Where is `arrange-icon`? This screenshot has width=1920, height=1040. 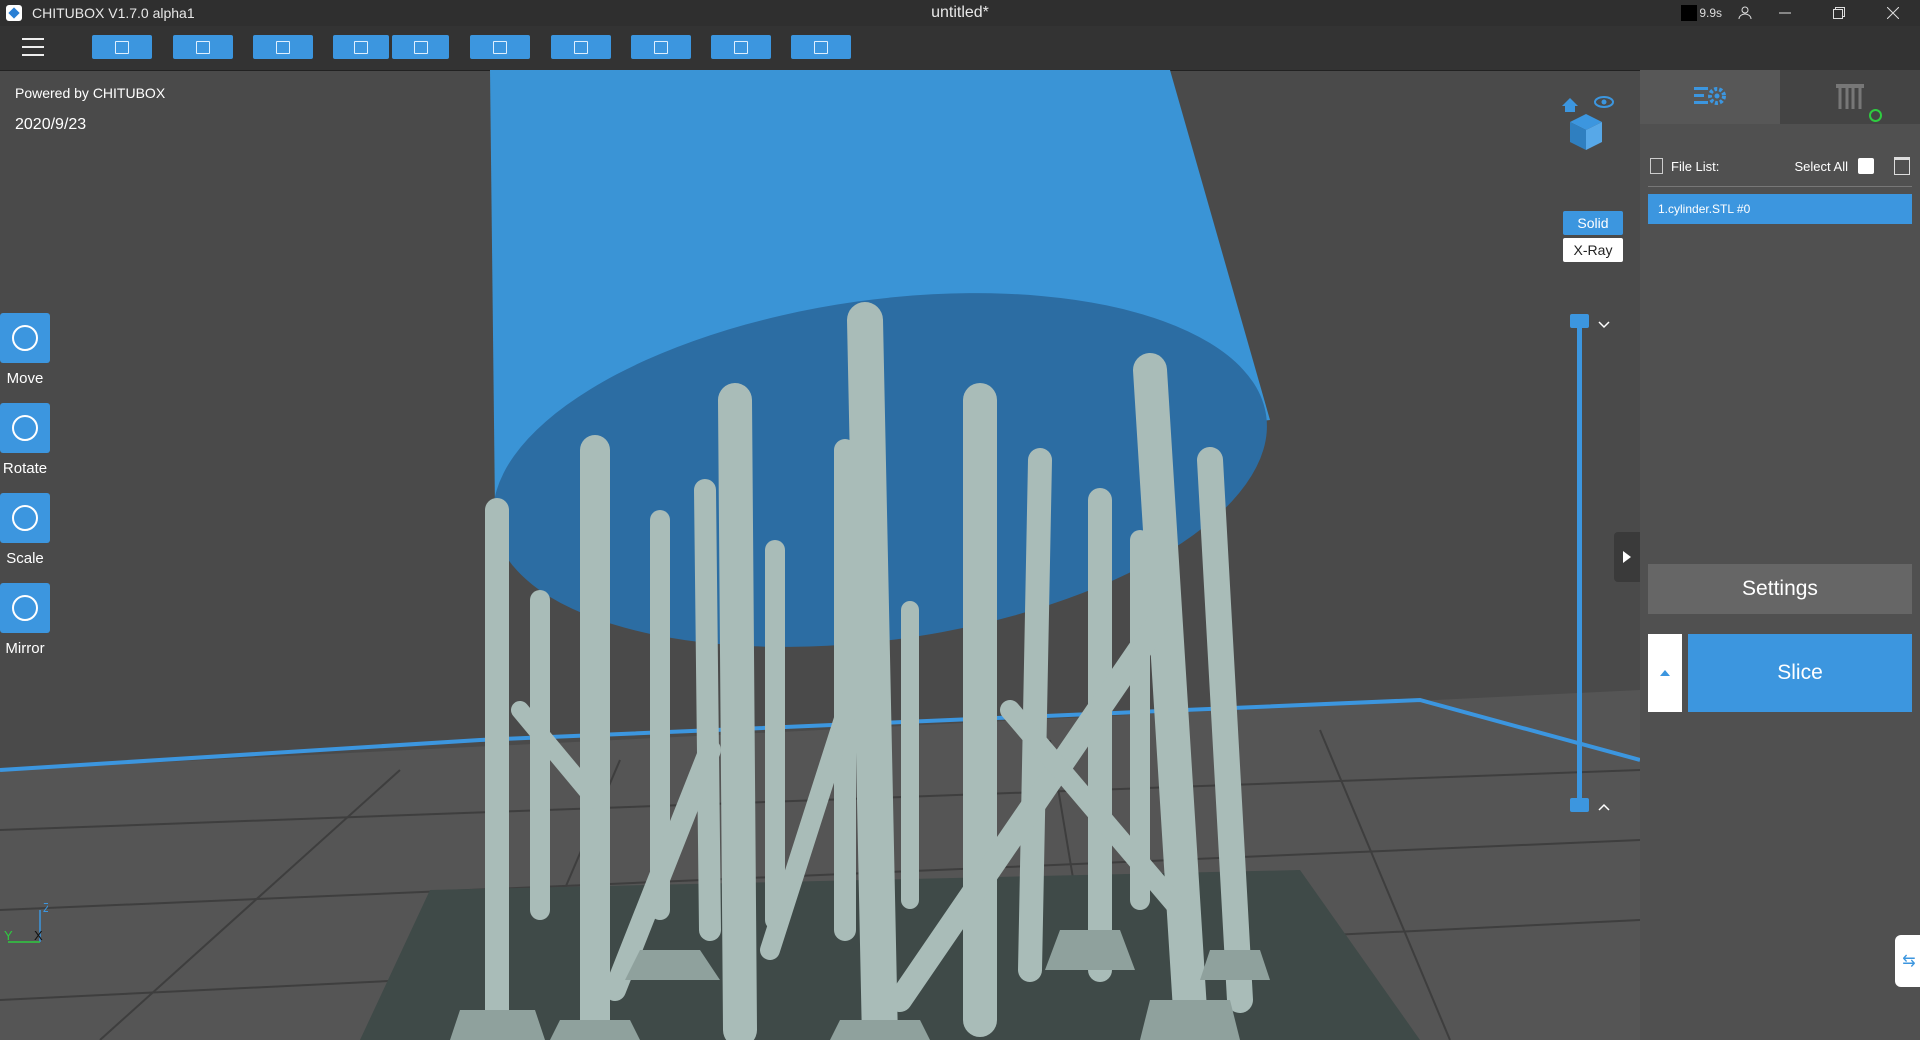 arrange-icon is located at coordinates (581, 47).